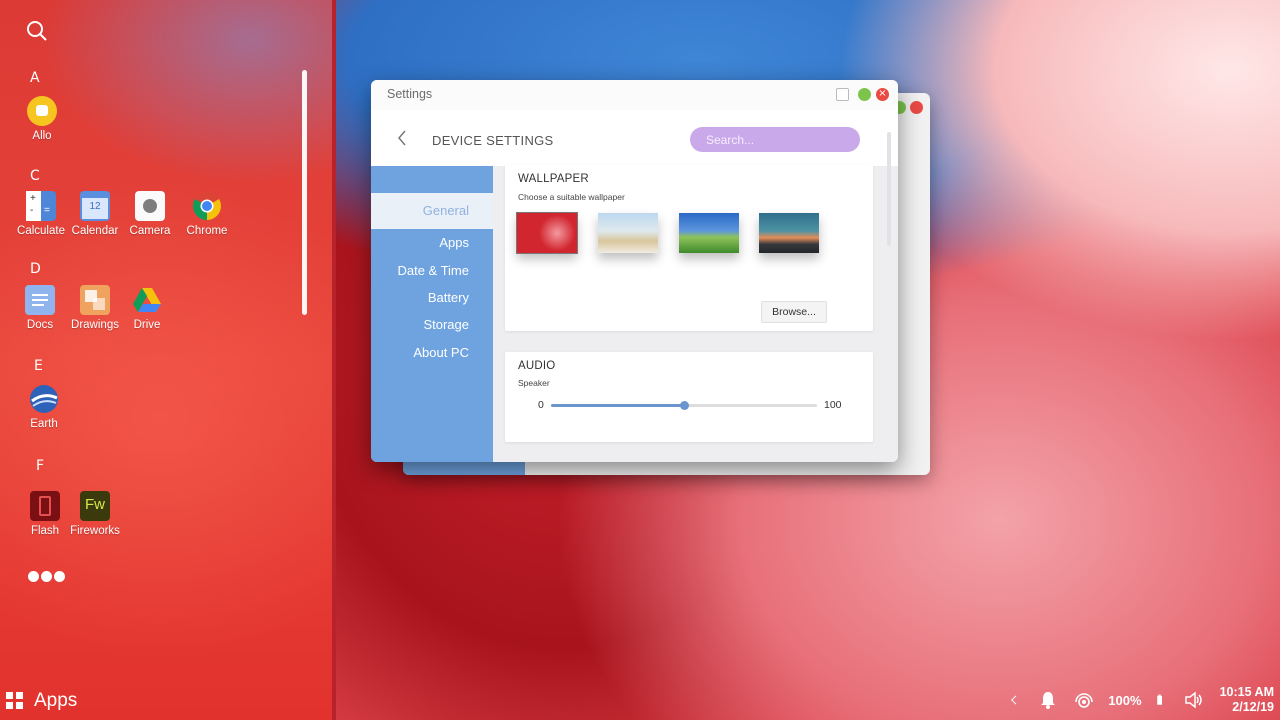 This screenshot has height=720, width=1280. I want to click on minimize-button, so click(864, 94).